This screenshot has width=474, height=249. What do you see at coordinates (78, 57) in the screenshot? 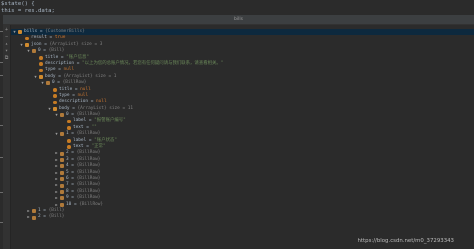
I see `field-value: "账户信息"` at bounding box center [78, 57].